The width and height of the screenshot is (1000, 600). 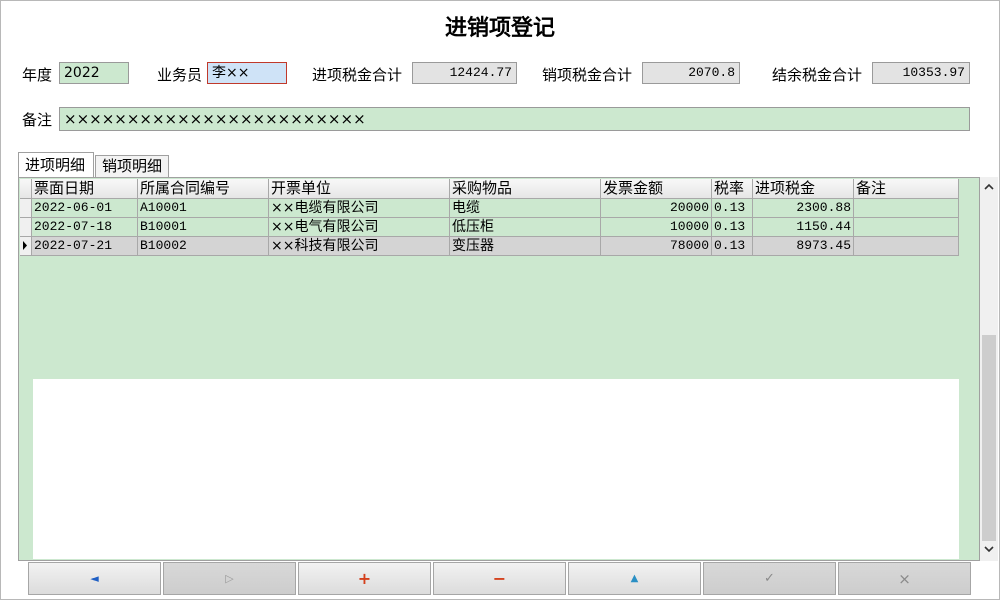 I want to click on plus-icon: +, so click(x=364, y=578).